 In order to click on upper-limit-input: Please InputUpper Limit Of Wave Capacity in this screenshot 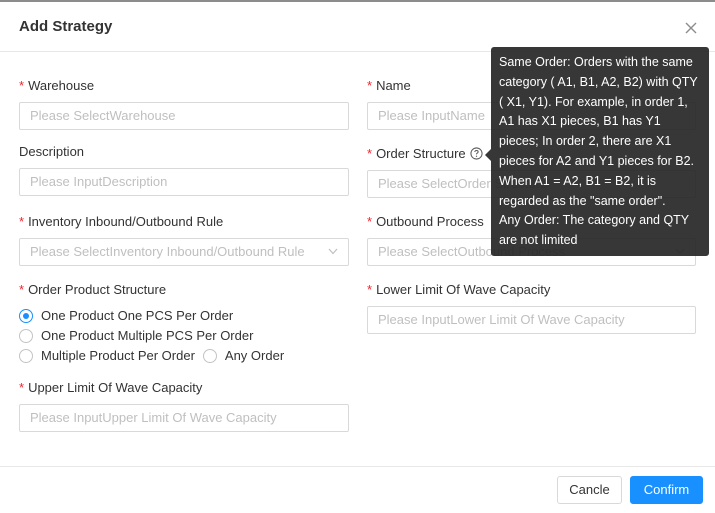, I will do `click(184, 418)`.